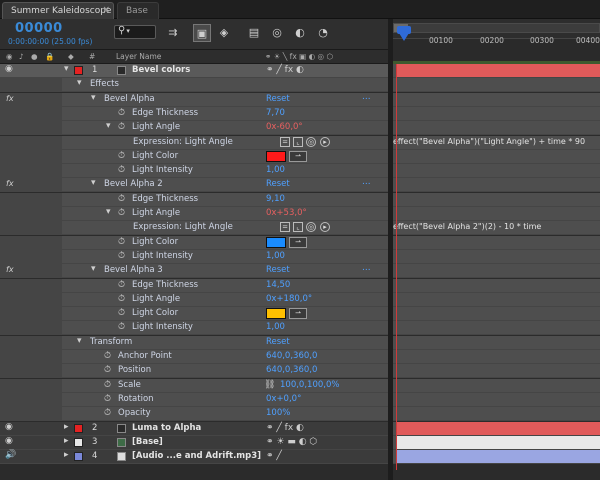 Image resolution: width=600 pixels, height=480 pixels. I want to click on layer-switches: ⚭ ☀ ▬ ◐ ⬡, so click(291, 442).